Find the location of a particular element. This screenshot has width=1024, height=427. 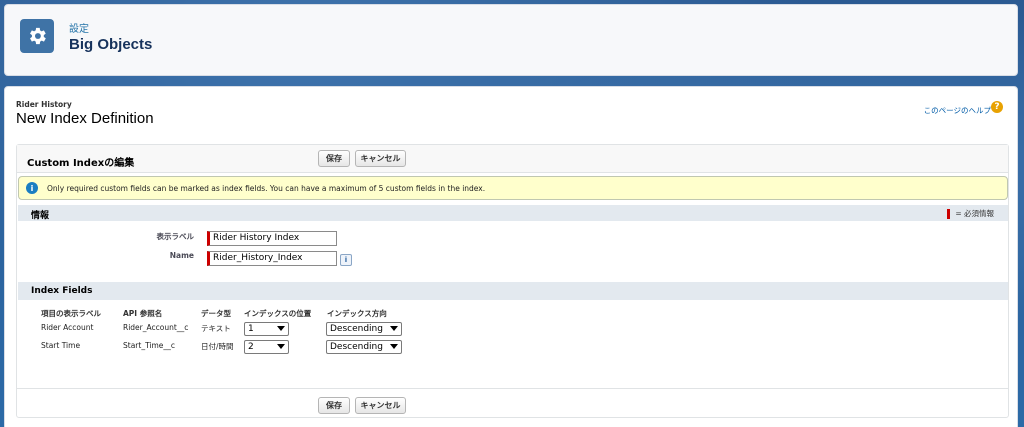

col-head-position: インデックスの位置 is located at coordinates (278, 313).